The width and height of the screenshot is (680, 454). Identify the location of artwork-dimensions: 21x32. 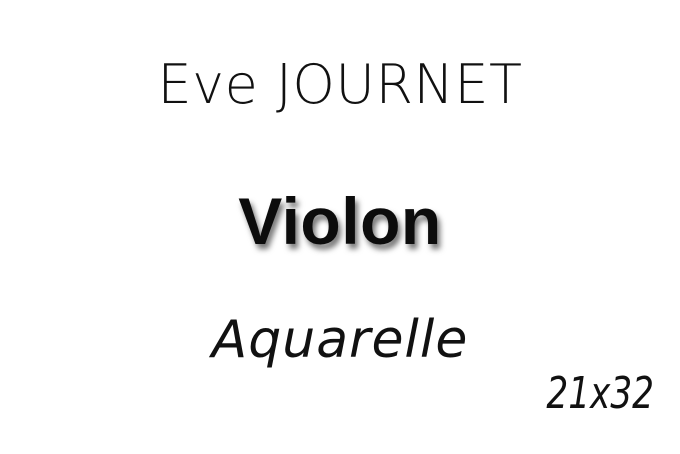
(600, 393).